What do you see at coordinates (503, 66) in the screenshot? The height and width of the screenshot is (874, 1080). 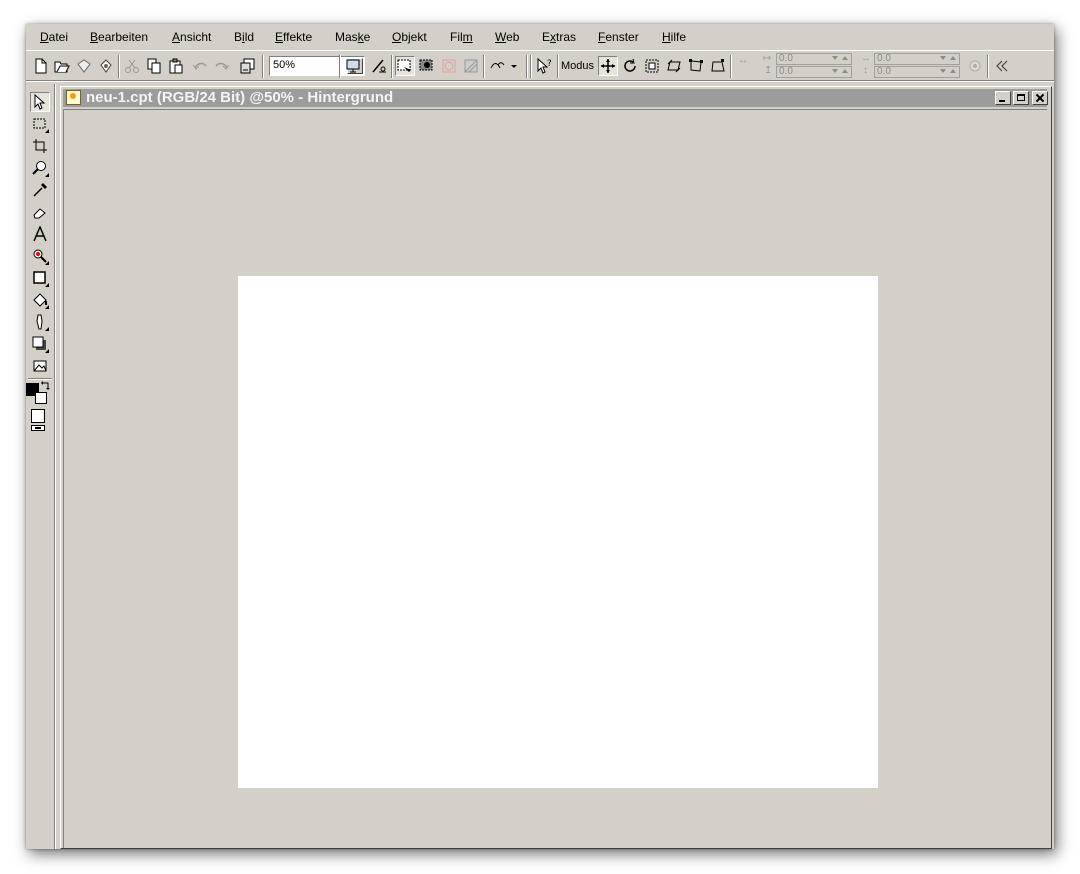 I see `merge-mode-dropdown` at bounding box center [503, 66].